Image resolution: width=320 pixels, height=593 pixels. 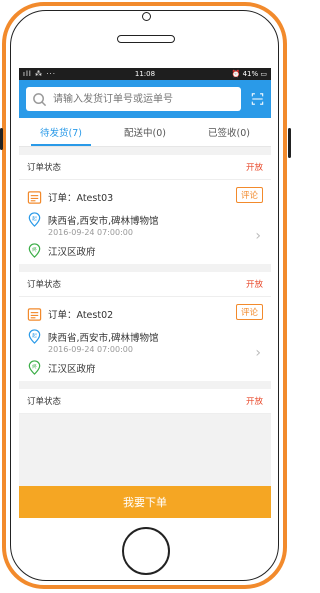 I want to click on order-tabs: 待发货(7) 配送中(0) 已签收(0), so click(x=145, y=132).